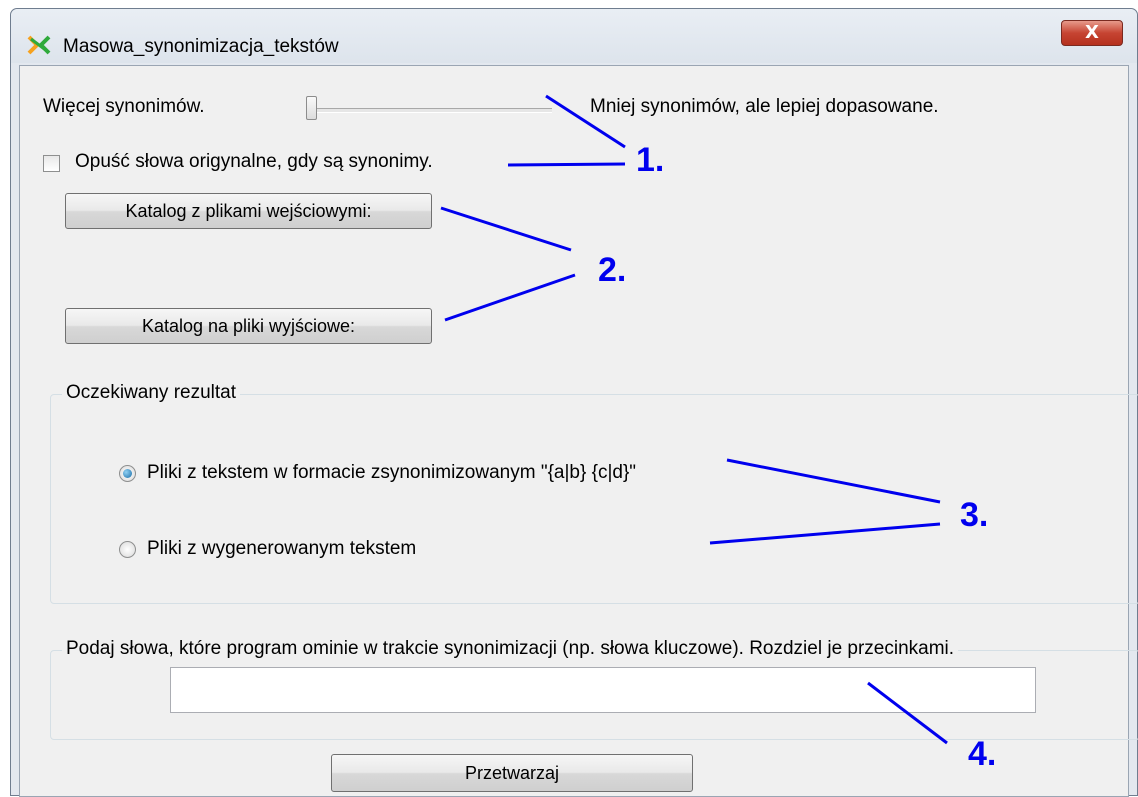  Describe the element at coordinates (127, 549) in the screenshot. I see `radio-generated-text` at that location.